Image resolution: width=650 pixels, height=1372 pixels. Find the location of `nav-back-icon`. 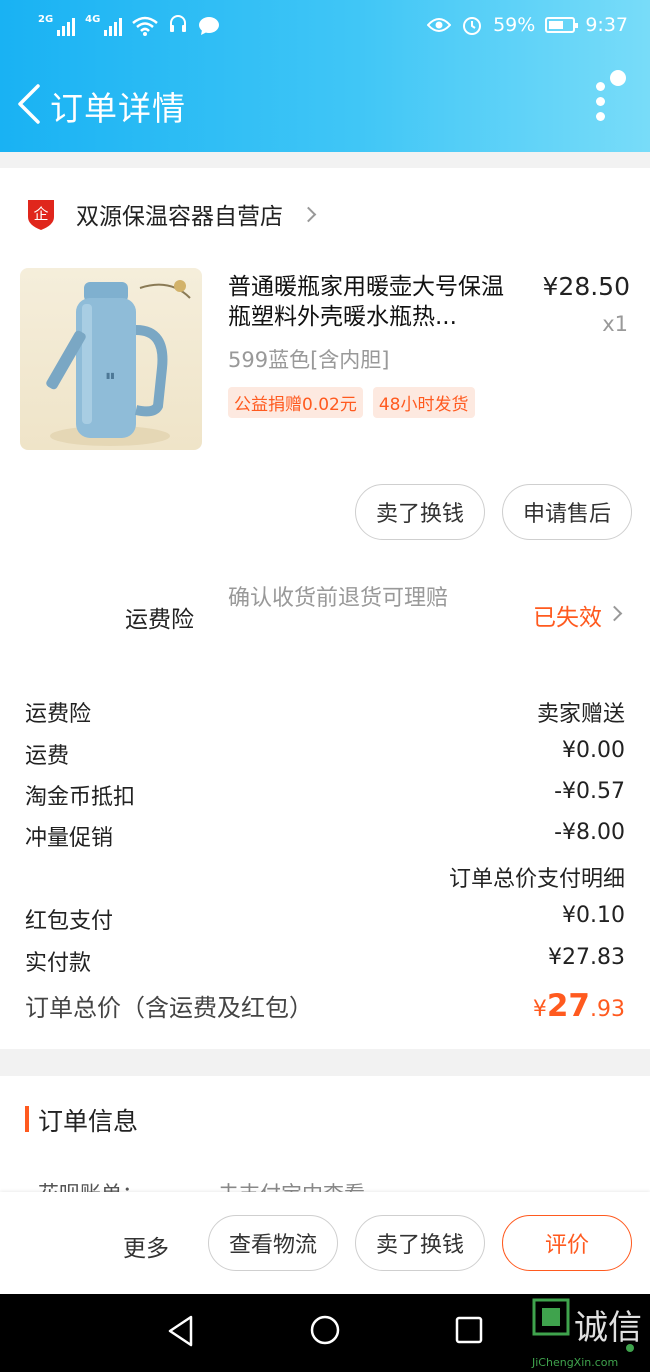

nav-back-icon is located at coordinates (181, 1331).